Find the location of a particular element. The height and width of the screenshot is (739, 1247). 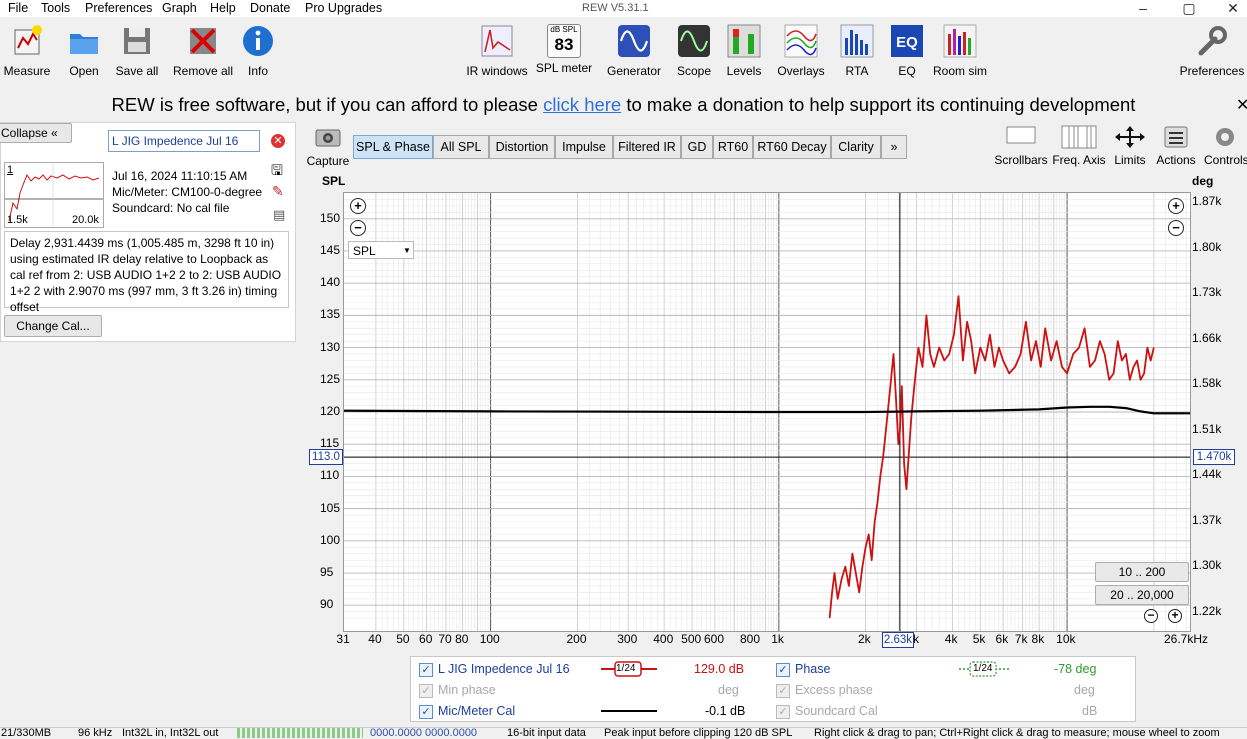

more-tabs-icon: » is located at coordinates (894, 147).